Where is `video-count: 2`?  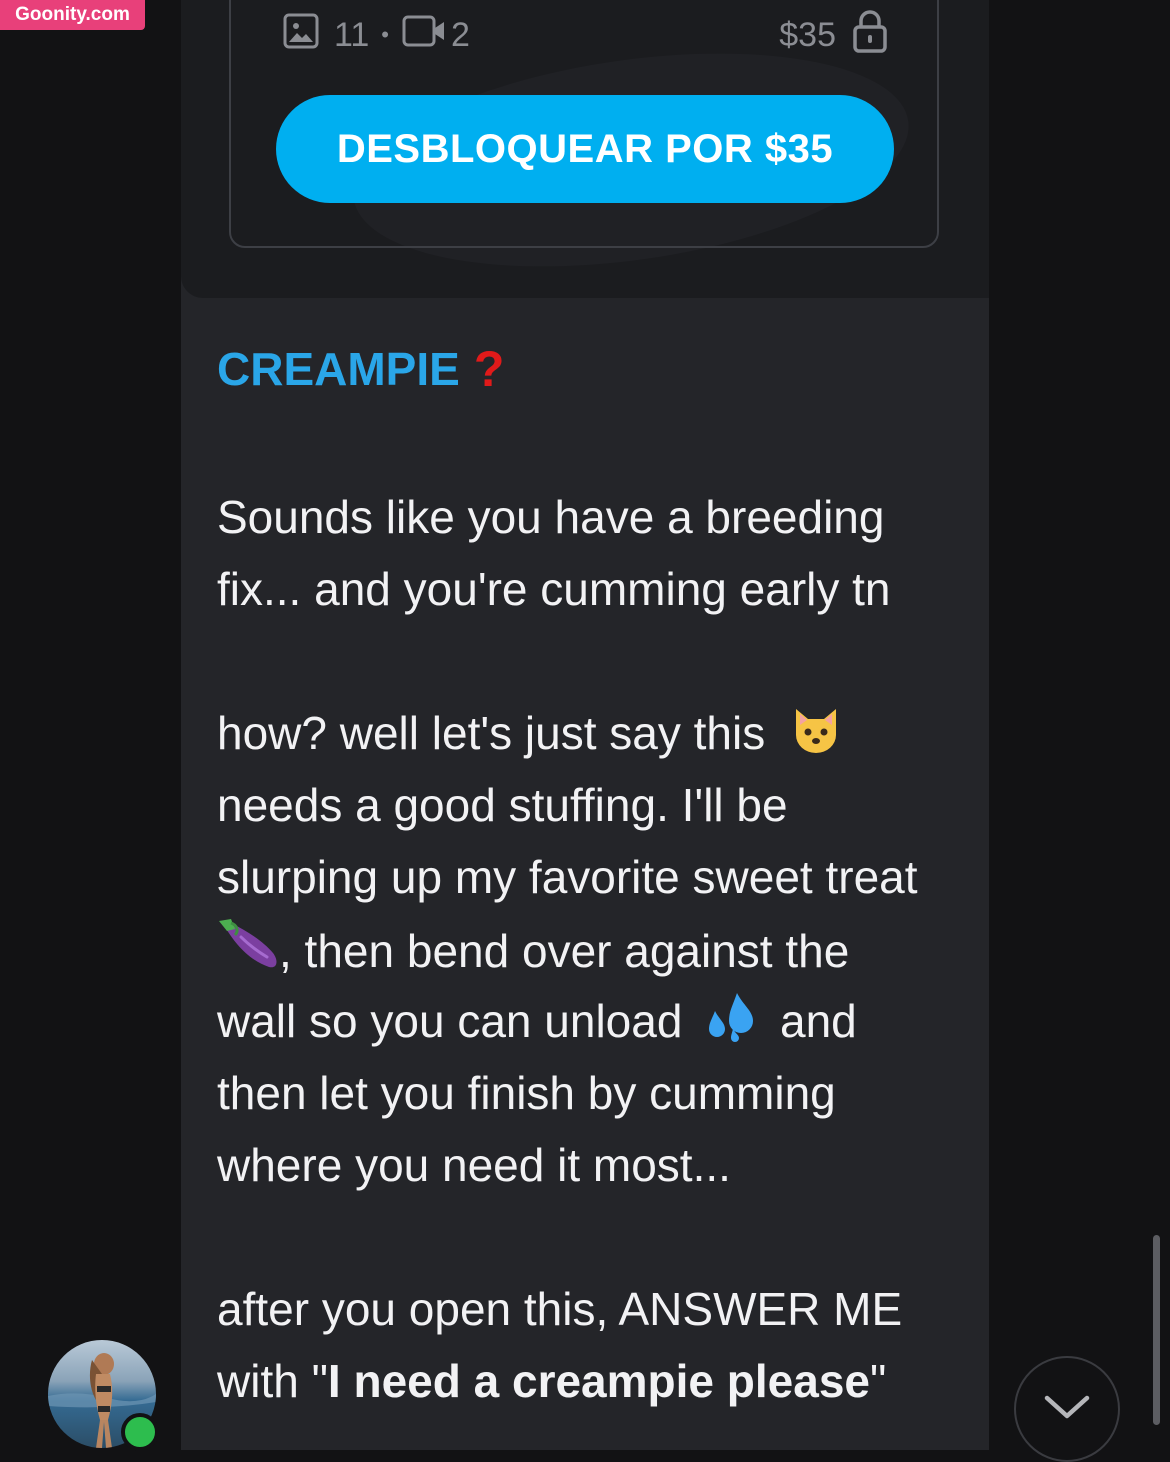
video-count: 2 is located at coordinates (460, 34).